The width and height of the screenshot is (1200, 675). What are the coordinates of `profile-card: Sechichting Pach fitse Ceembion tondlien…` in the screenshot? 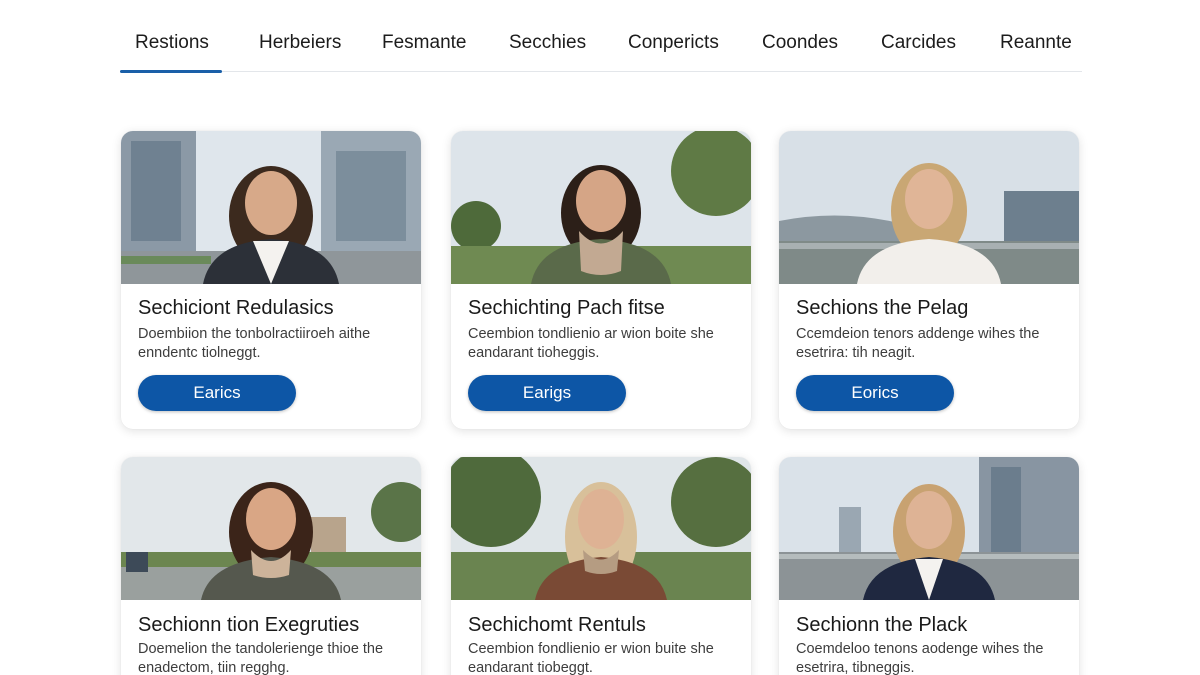 It's located at (601, 280).